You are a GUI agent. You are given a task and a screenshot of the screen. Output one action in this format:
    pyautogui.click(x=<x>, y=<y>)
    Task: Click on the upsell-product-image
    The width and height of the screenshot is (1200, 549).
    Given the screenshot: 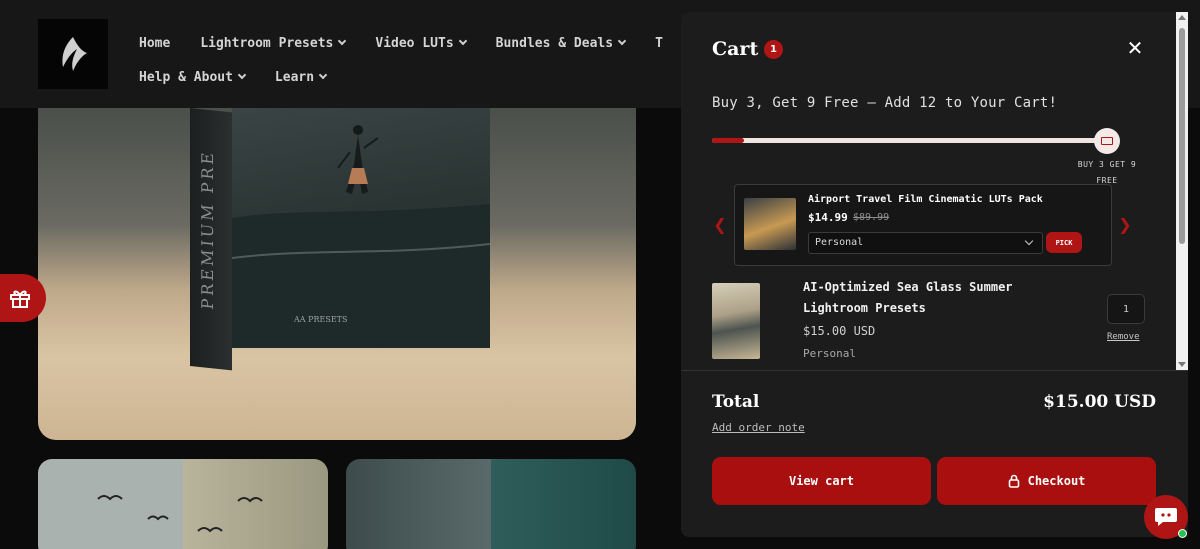 What is the action you would take?
    pyautogui.click(x=770, y=224)
    